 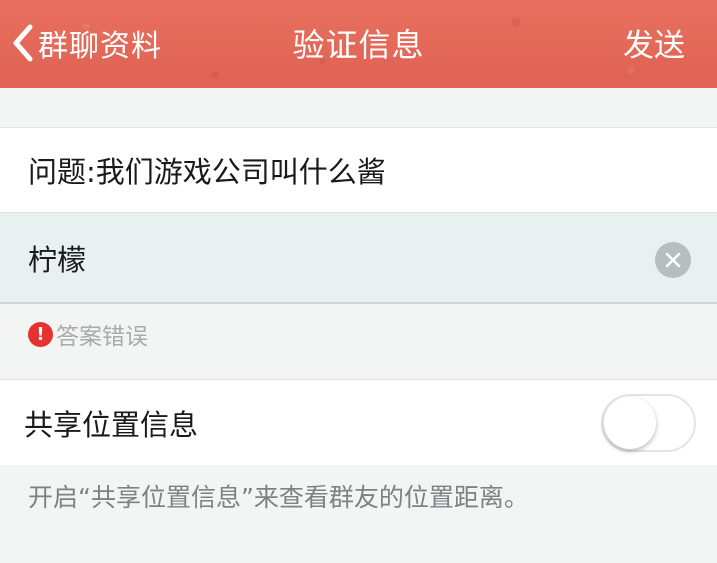 I want to click on send-button: 发送, so click(x=654, y=42).